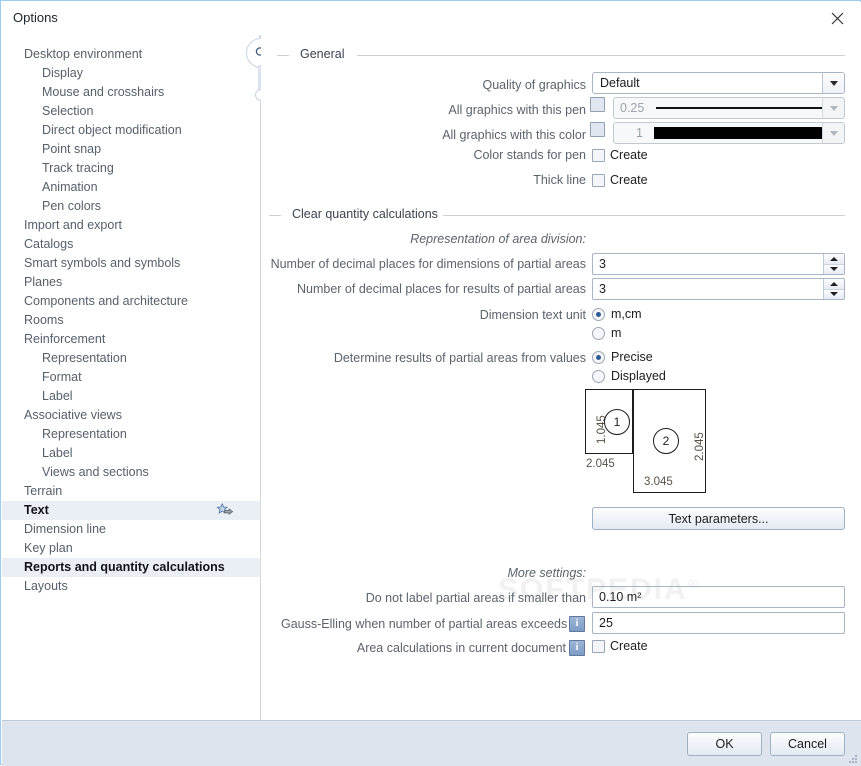 The width and height of the screenshot is (861, 766). I want to click on sidebar-item-planes: Planes, so click(131, 282).